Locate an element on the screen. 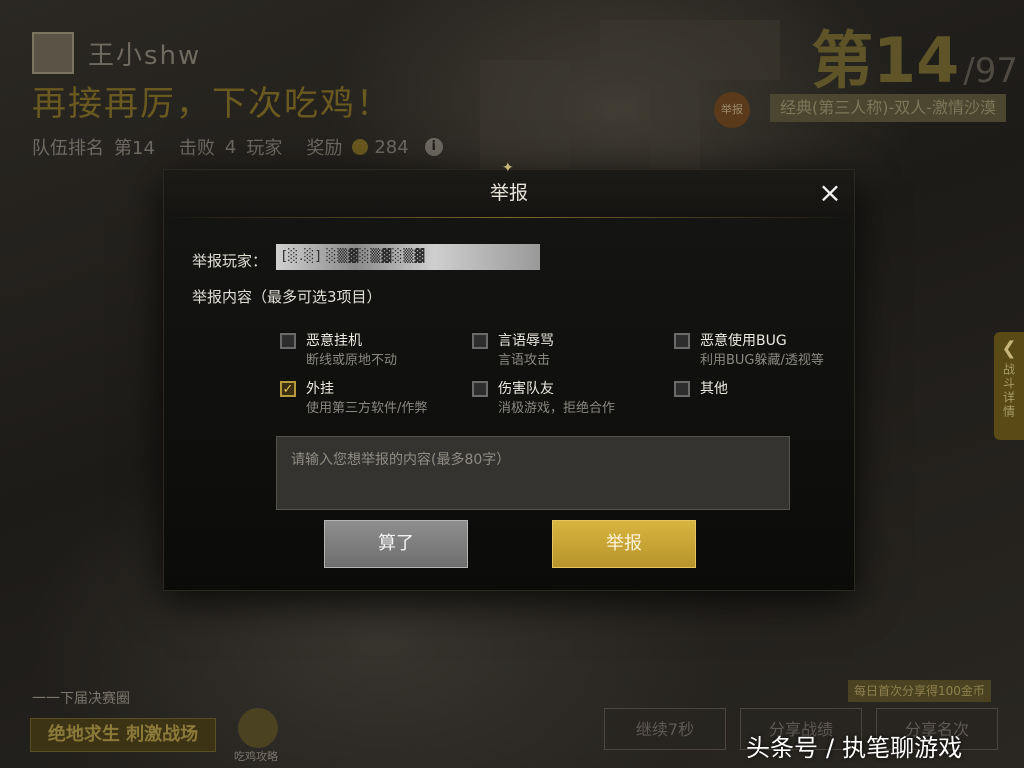 Image resolution: width=1024 pixels, height=768 pixels. close-button: × is located at coordinates (830, 193).